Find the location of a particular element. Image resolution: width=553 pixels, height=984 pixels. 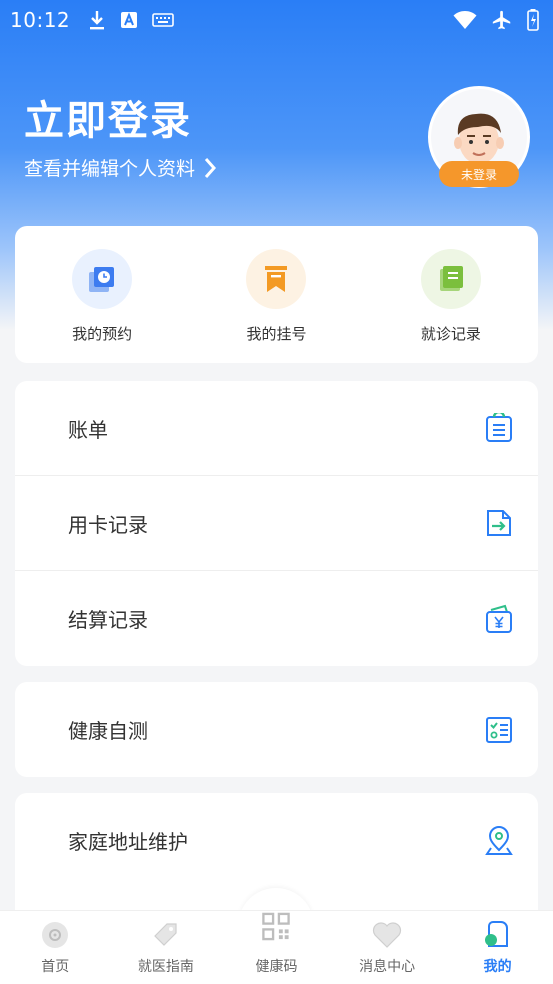

menu-item-card-usage: 用卡记录 is located at coordinates (276, 523).